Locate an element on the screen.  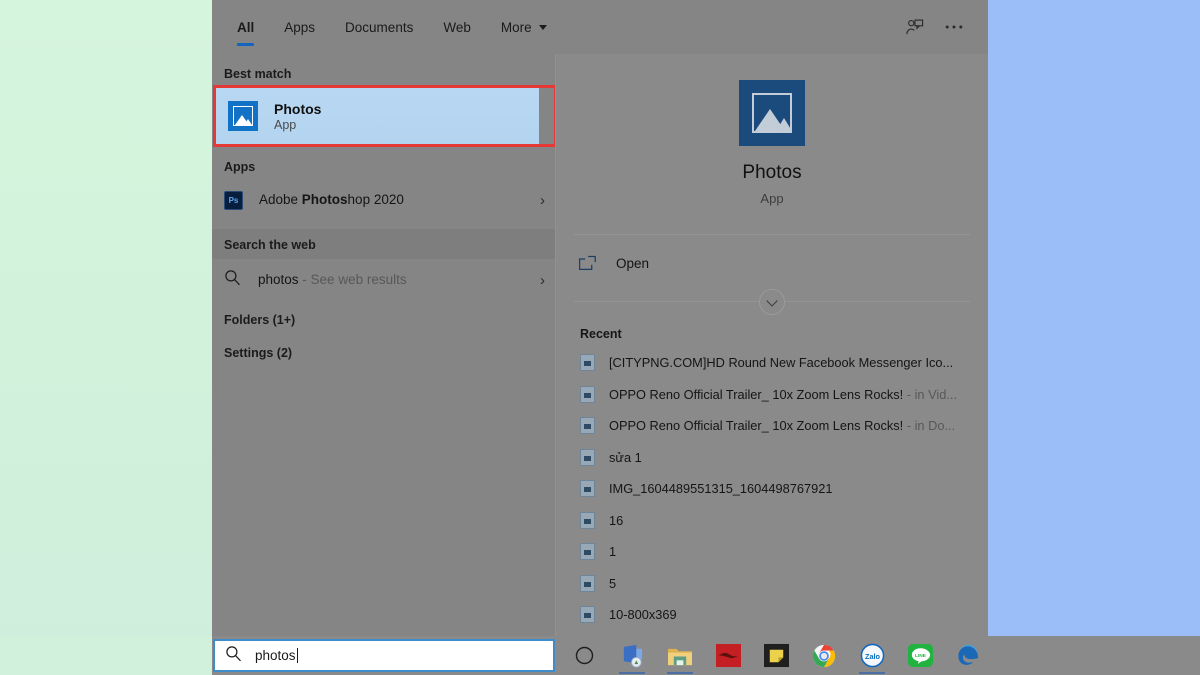
photos-app-icon is located at coordinates (243, 116).